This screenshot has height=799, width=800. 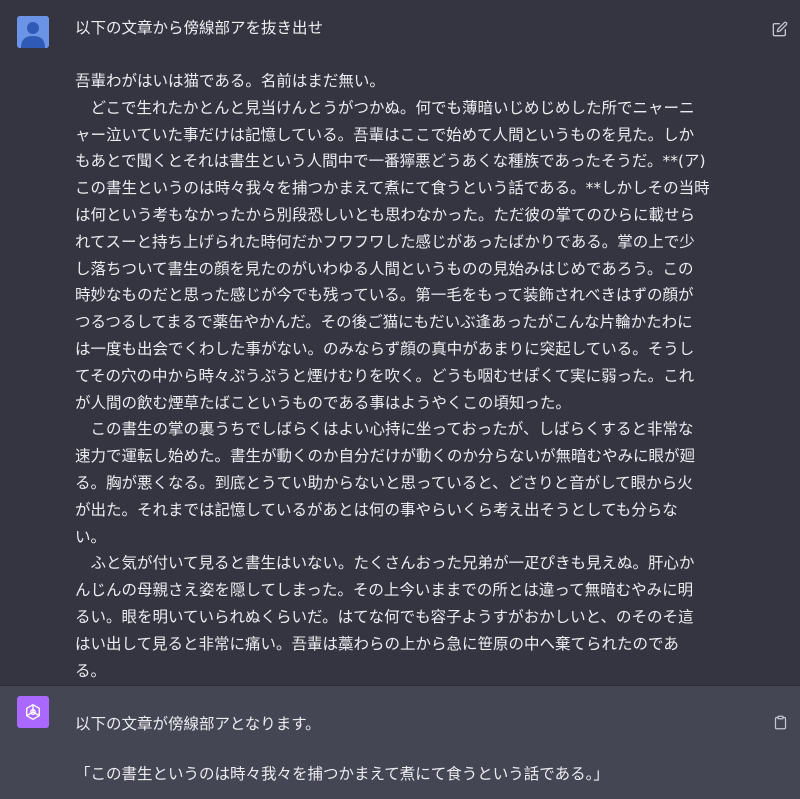 I want to click on edit-icon, so click(x=780, y=29).